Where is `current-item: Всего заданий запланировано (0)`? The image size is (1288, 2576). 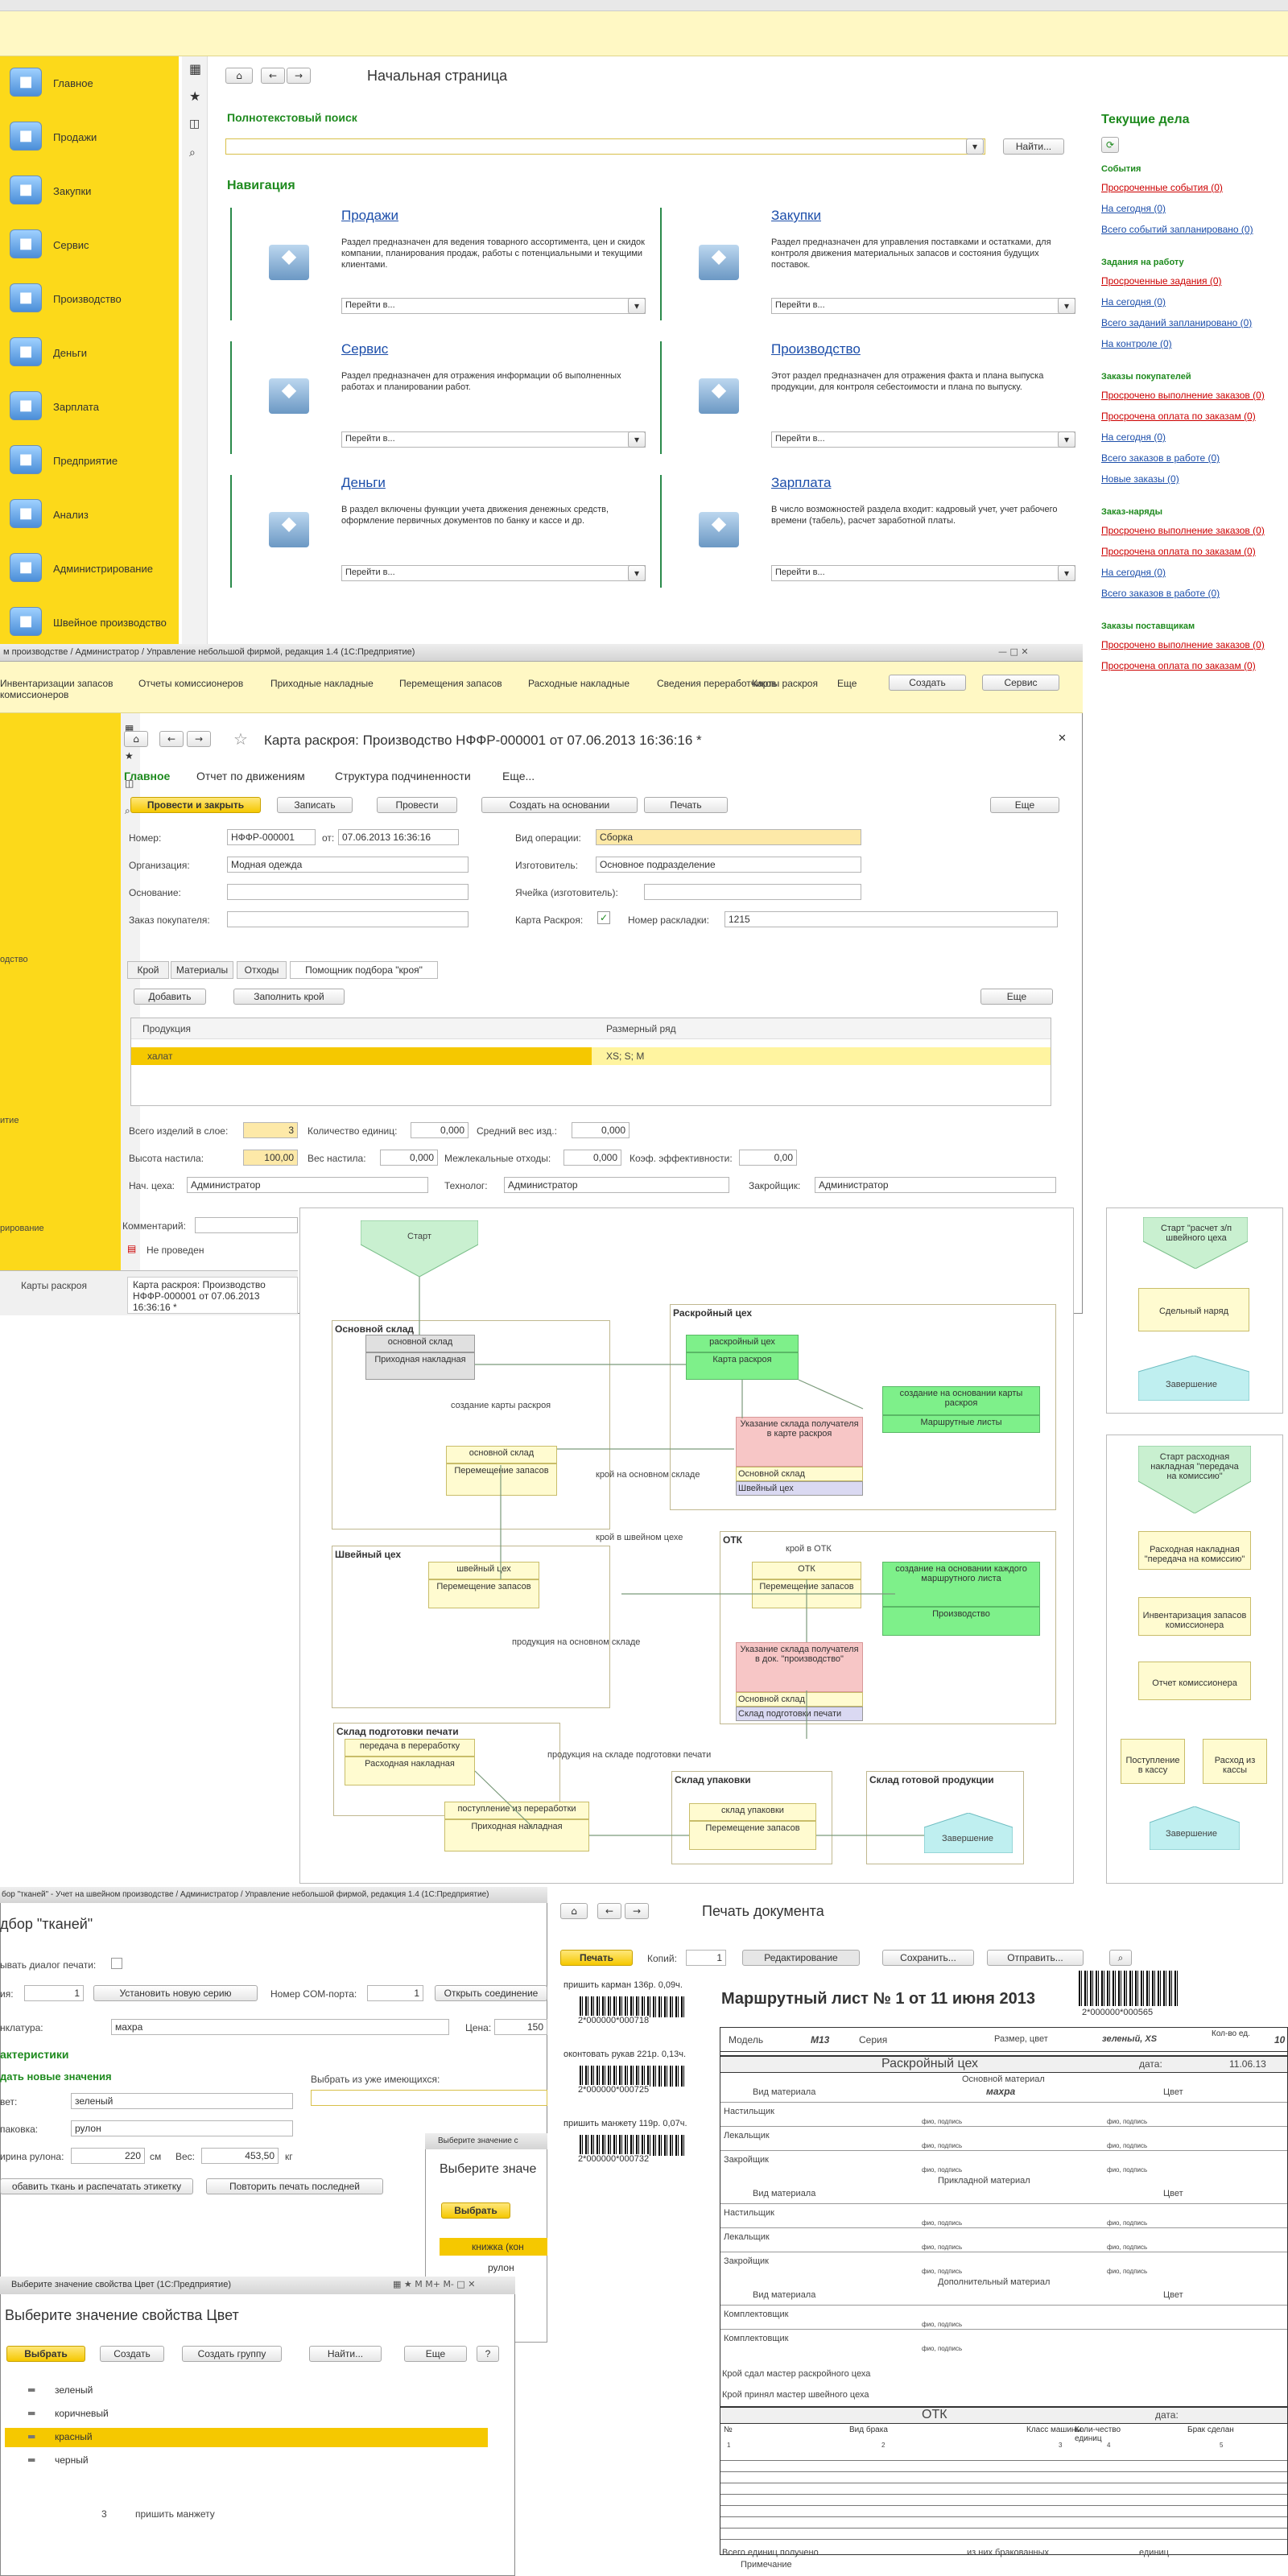 current-item: Всего заданий запланировано (0) is located at coordinates (1176, 322).